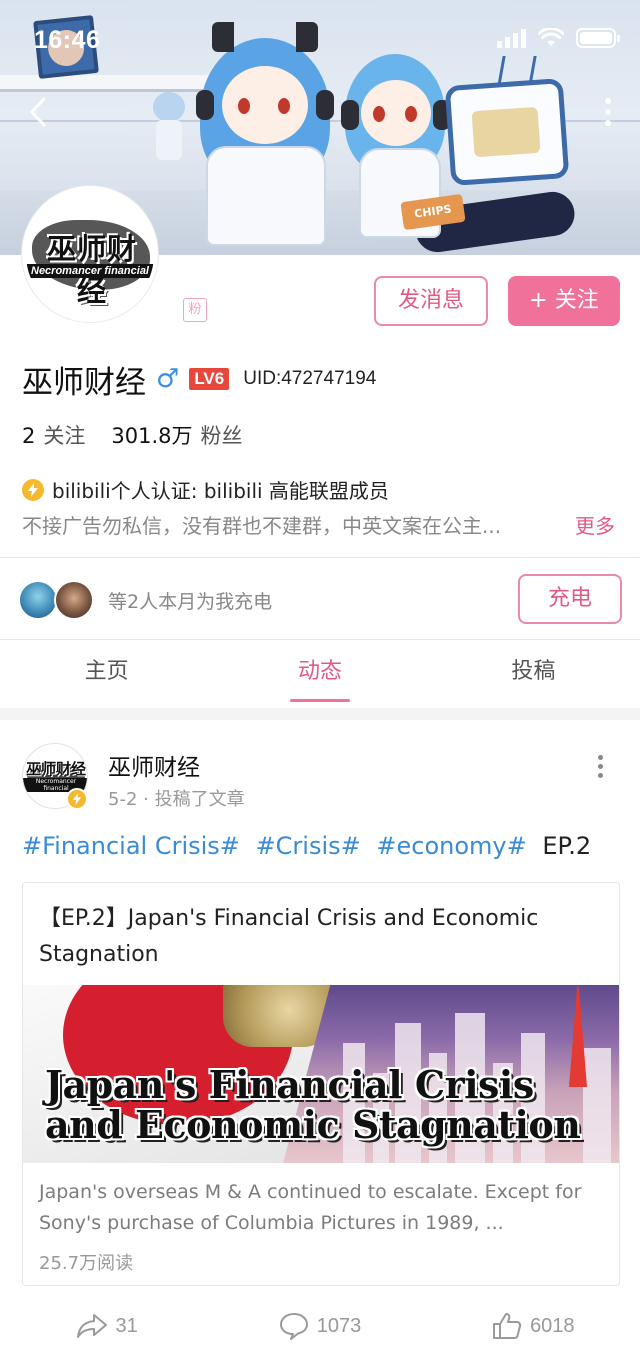  What do you see at coordinates (320, 714) in the screenshot?
I see `section-gap` at bounding box center [320, 714].